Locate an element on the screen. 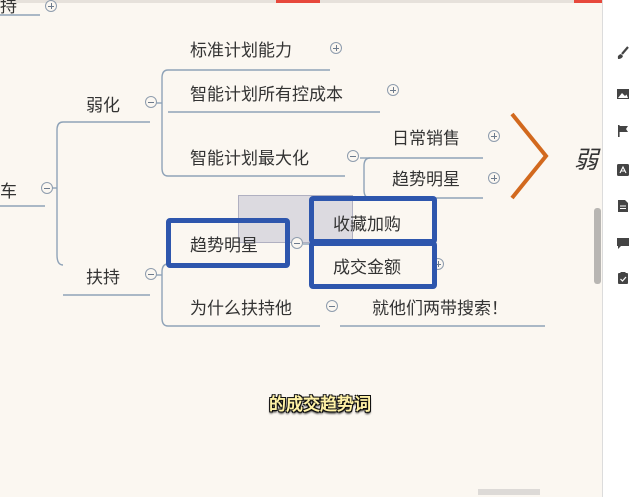  node-smart-plan-cost: 智能计划所有控成本 is located at coordinates (266, 95).